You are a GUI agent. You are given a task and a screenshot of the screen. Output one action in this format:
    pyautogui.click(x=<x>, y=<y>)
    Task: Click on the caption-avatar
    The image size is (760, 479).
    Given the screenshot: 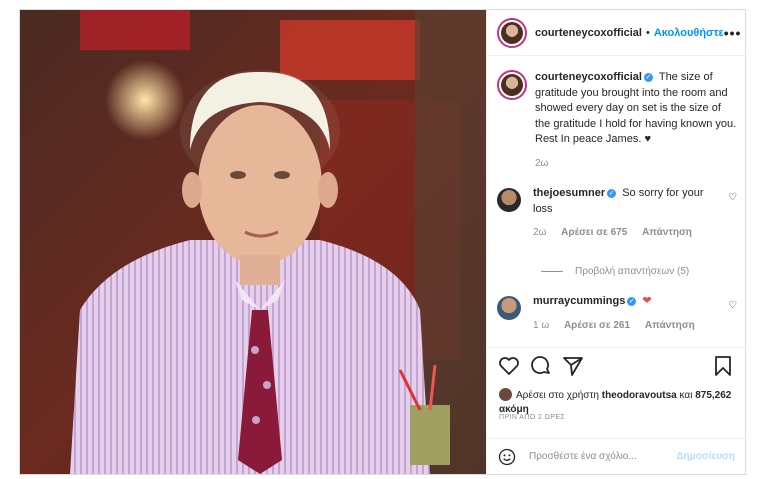 What is the action you would take?
    pyautogui.click(x=512, y=85)
    